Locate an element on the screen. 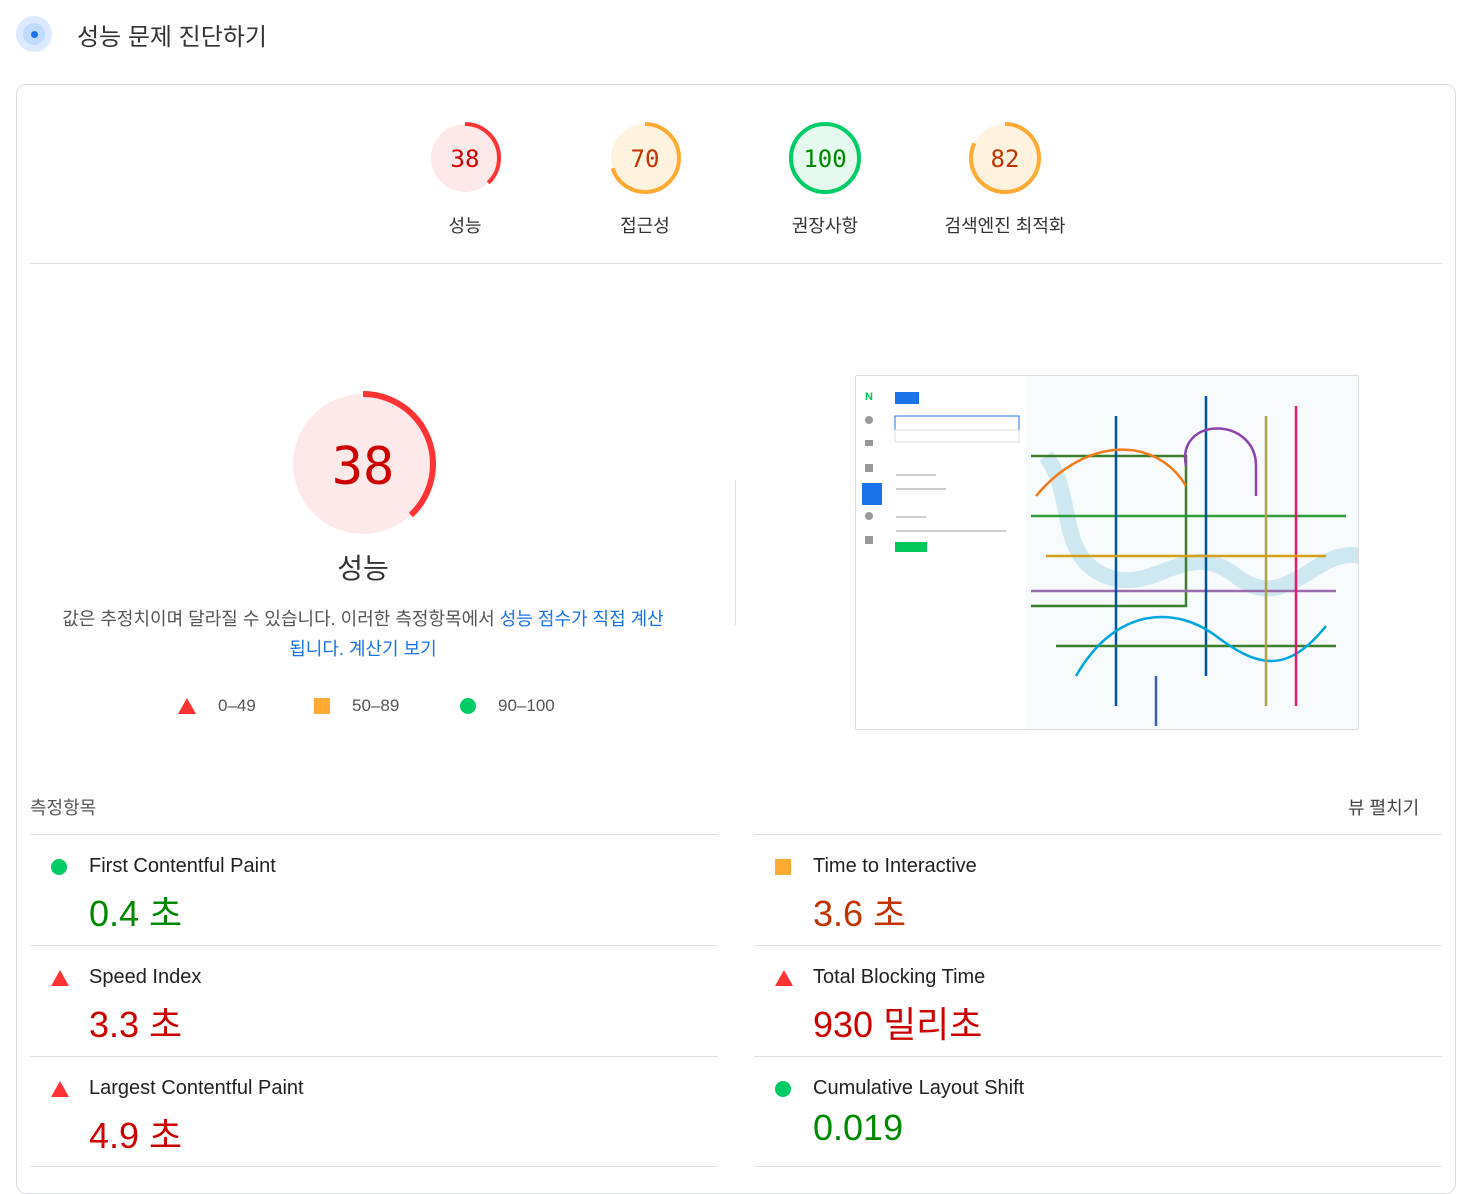 This screenshot has height=1194, width=1473. gauge-ring: 100 is located at coordinates (825, 158).